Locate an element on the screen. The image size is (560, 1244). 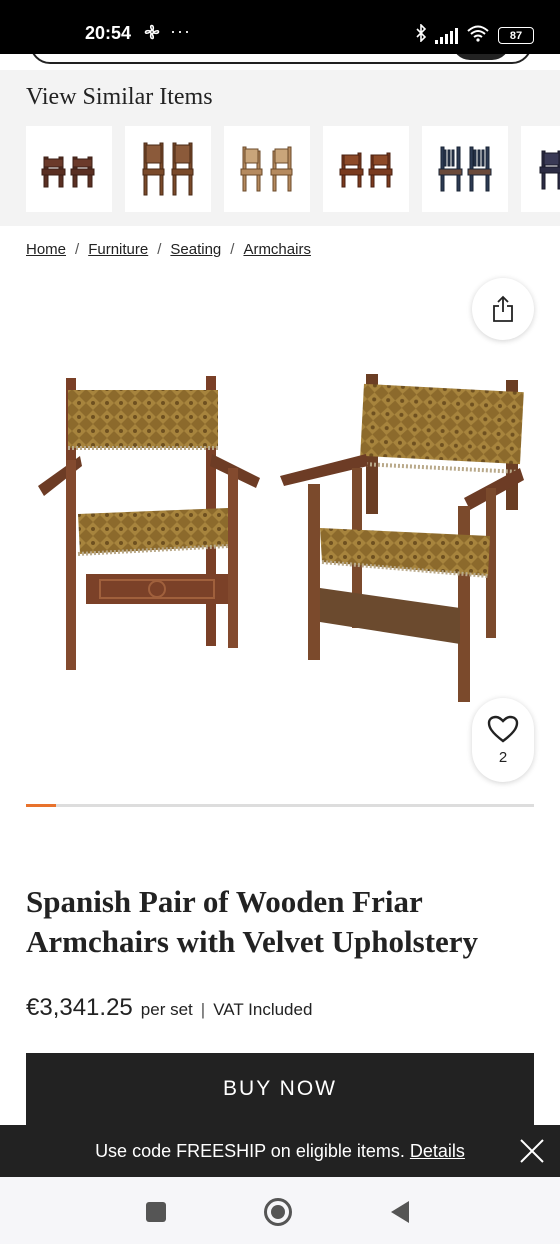
breadcrumb-seating: Seating is located at coordinates (195, 249).